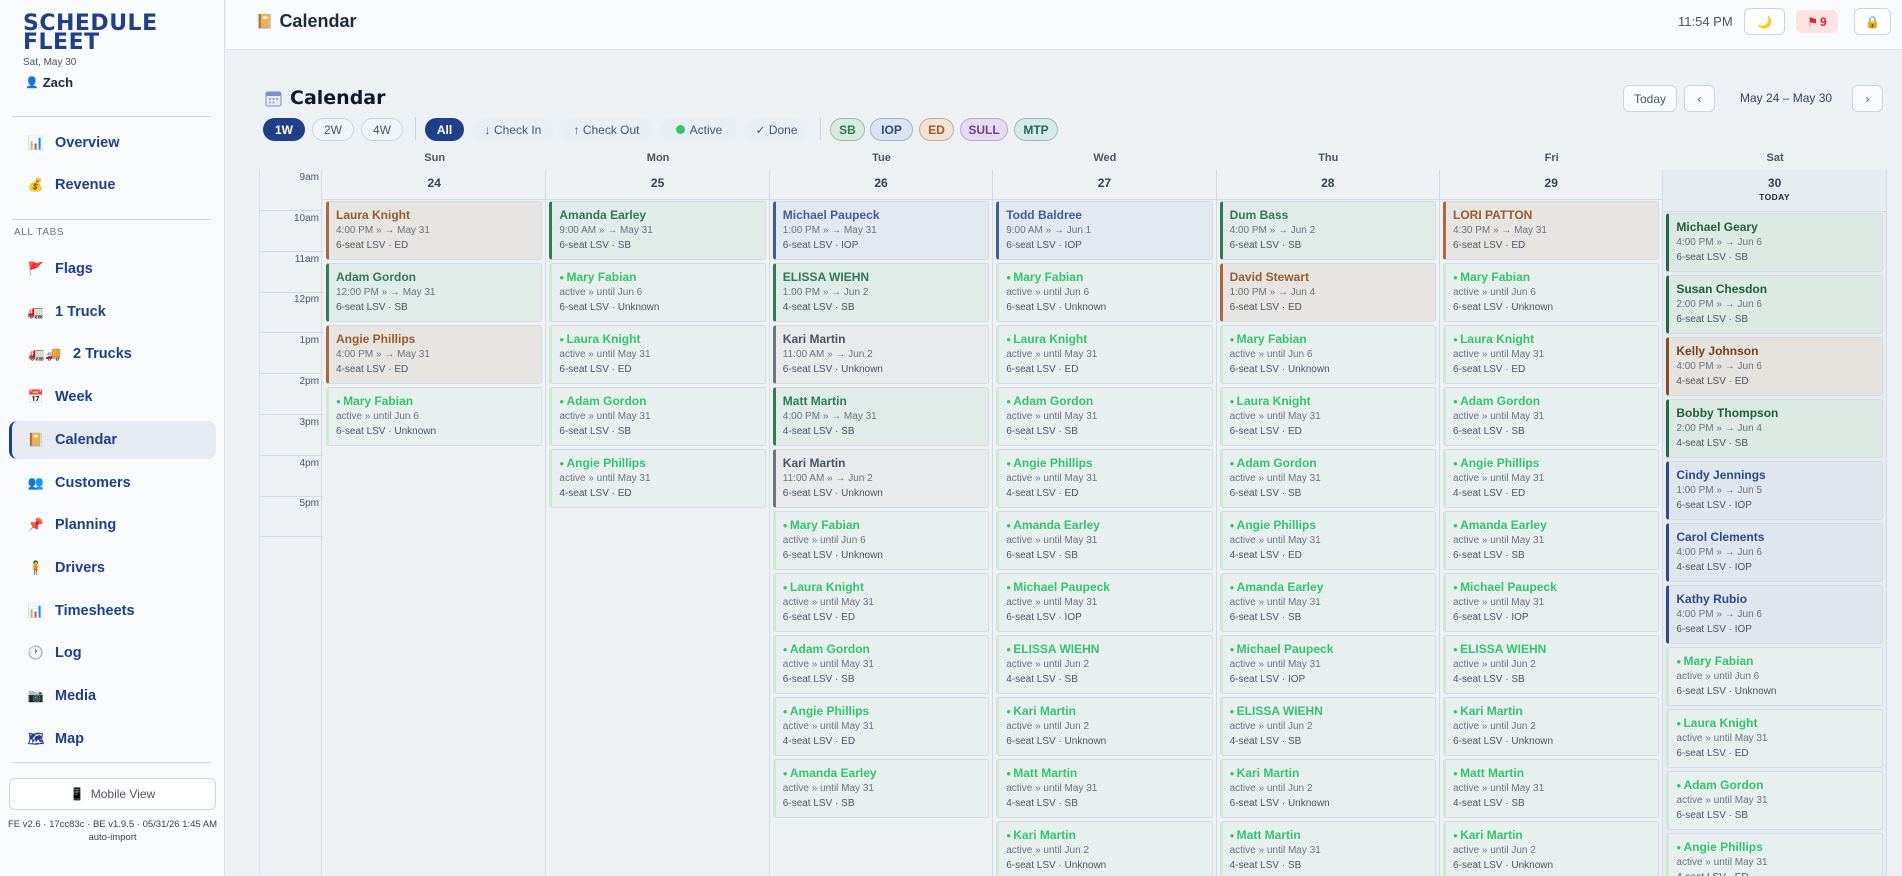 The width and height of the screenshot is (1902, 876). What do you see at coordinates (1764, 21) in the screenshot?
I see `theme-toggle-button: 🌙` at bounding box center [1764, 21].